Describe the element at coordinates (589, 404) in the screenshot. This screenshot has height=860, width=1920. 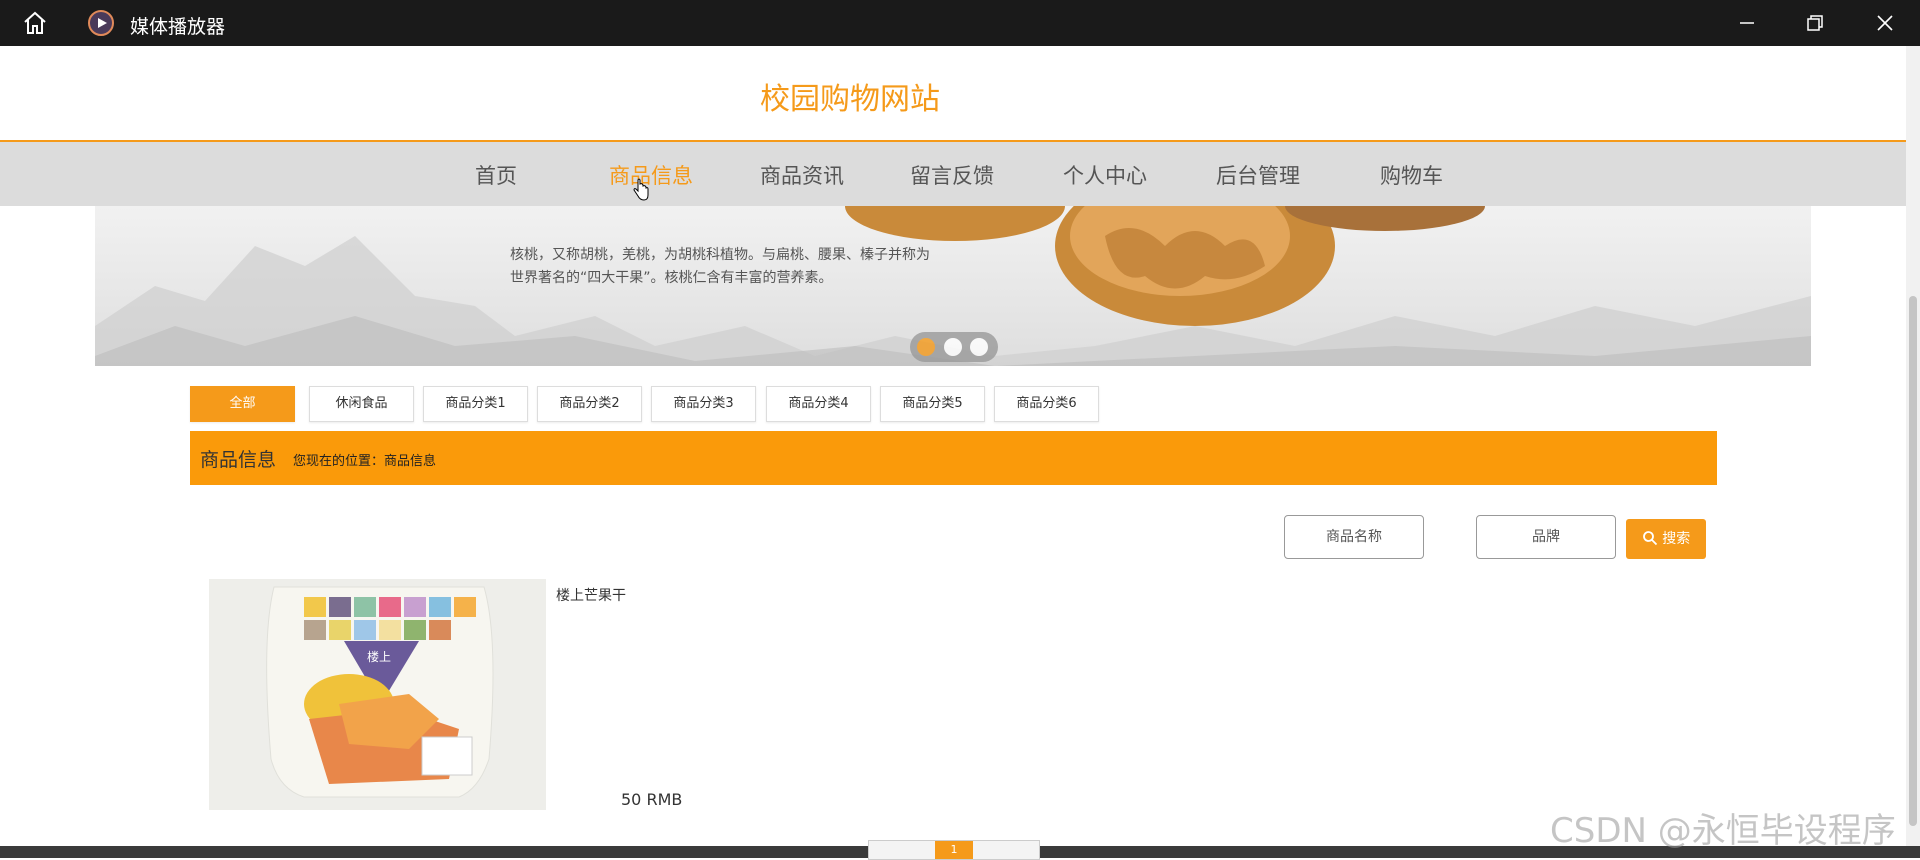
I see `category-tab-2: 商品分类2` at that location.